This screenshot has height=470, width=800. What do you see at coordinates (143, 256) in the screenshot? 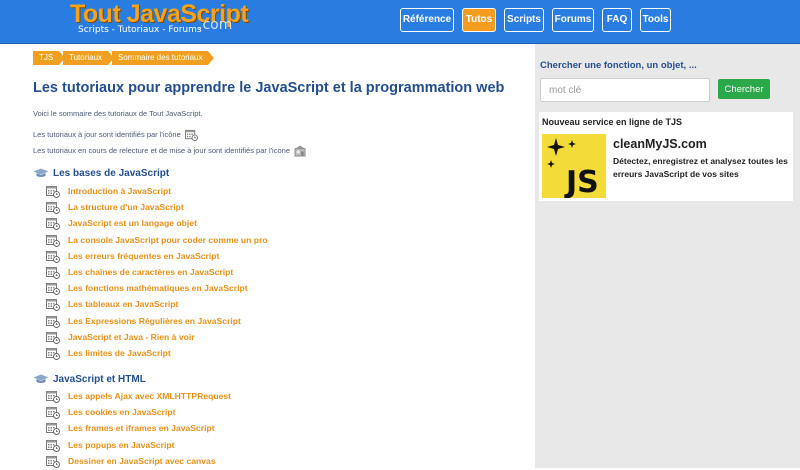
I see `tutorial-link: Les erreurs fréquentes en JavaScript` at bounding box center [143, 256].